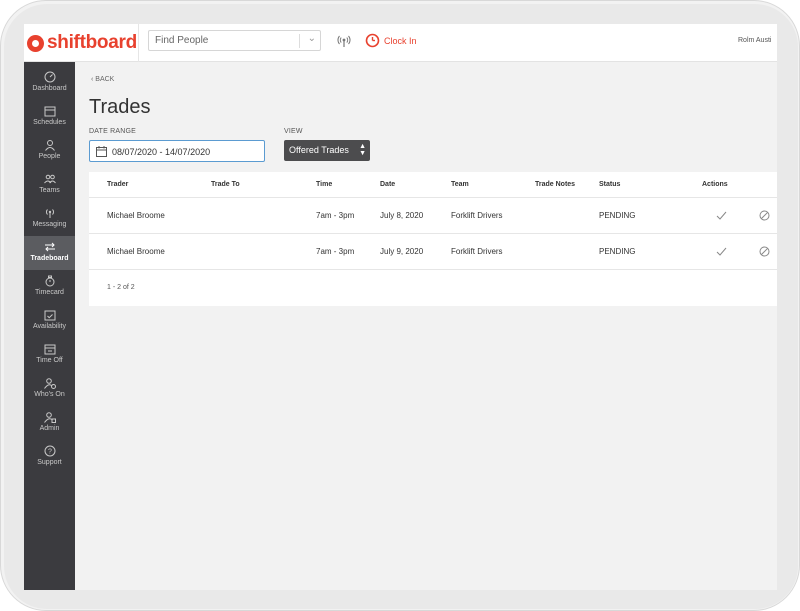 This screenshot has height=611, width=800. I want to click on sidebar-item-time-off: Time Off, so click(49, 355).